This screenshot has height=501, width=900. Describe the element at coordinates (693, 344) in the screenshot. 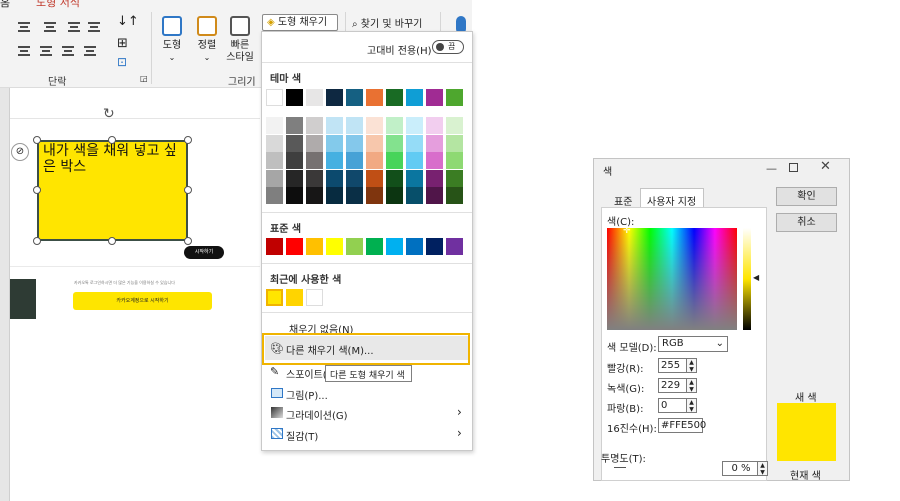

I see `color-model-select: RGB ⌄` at that location.